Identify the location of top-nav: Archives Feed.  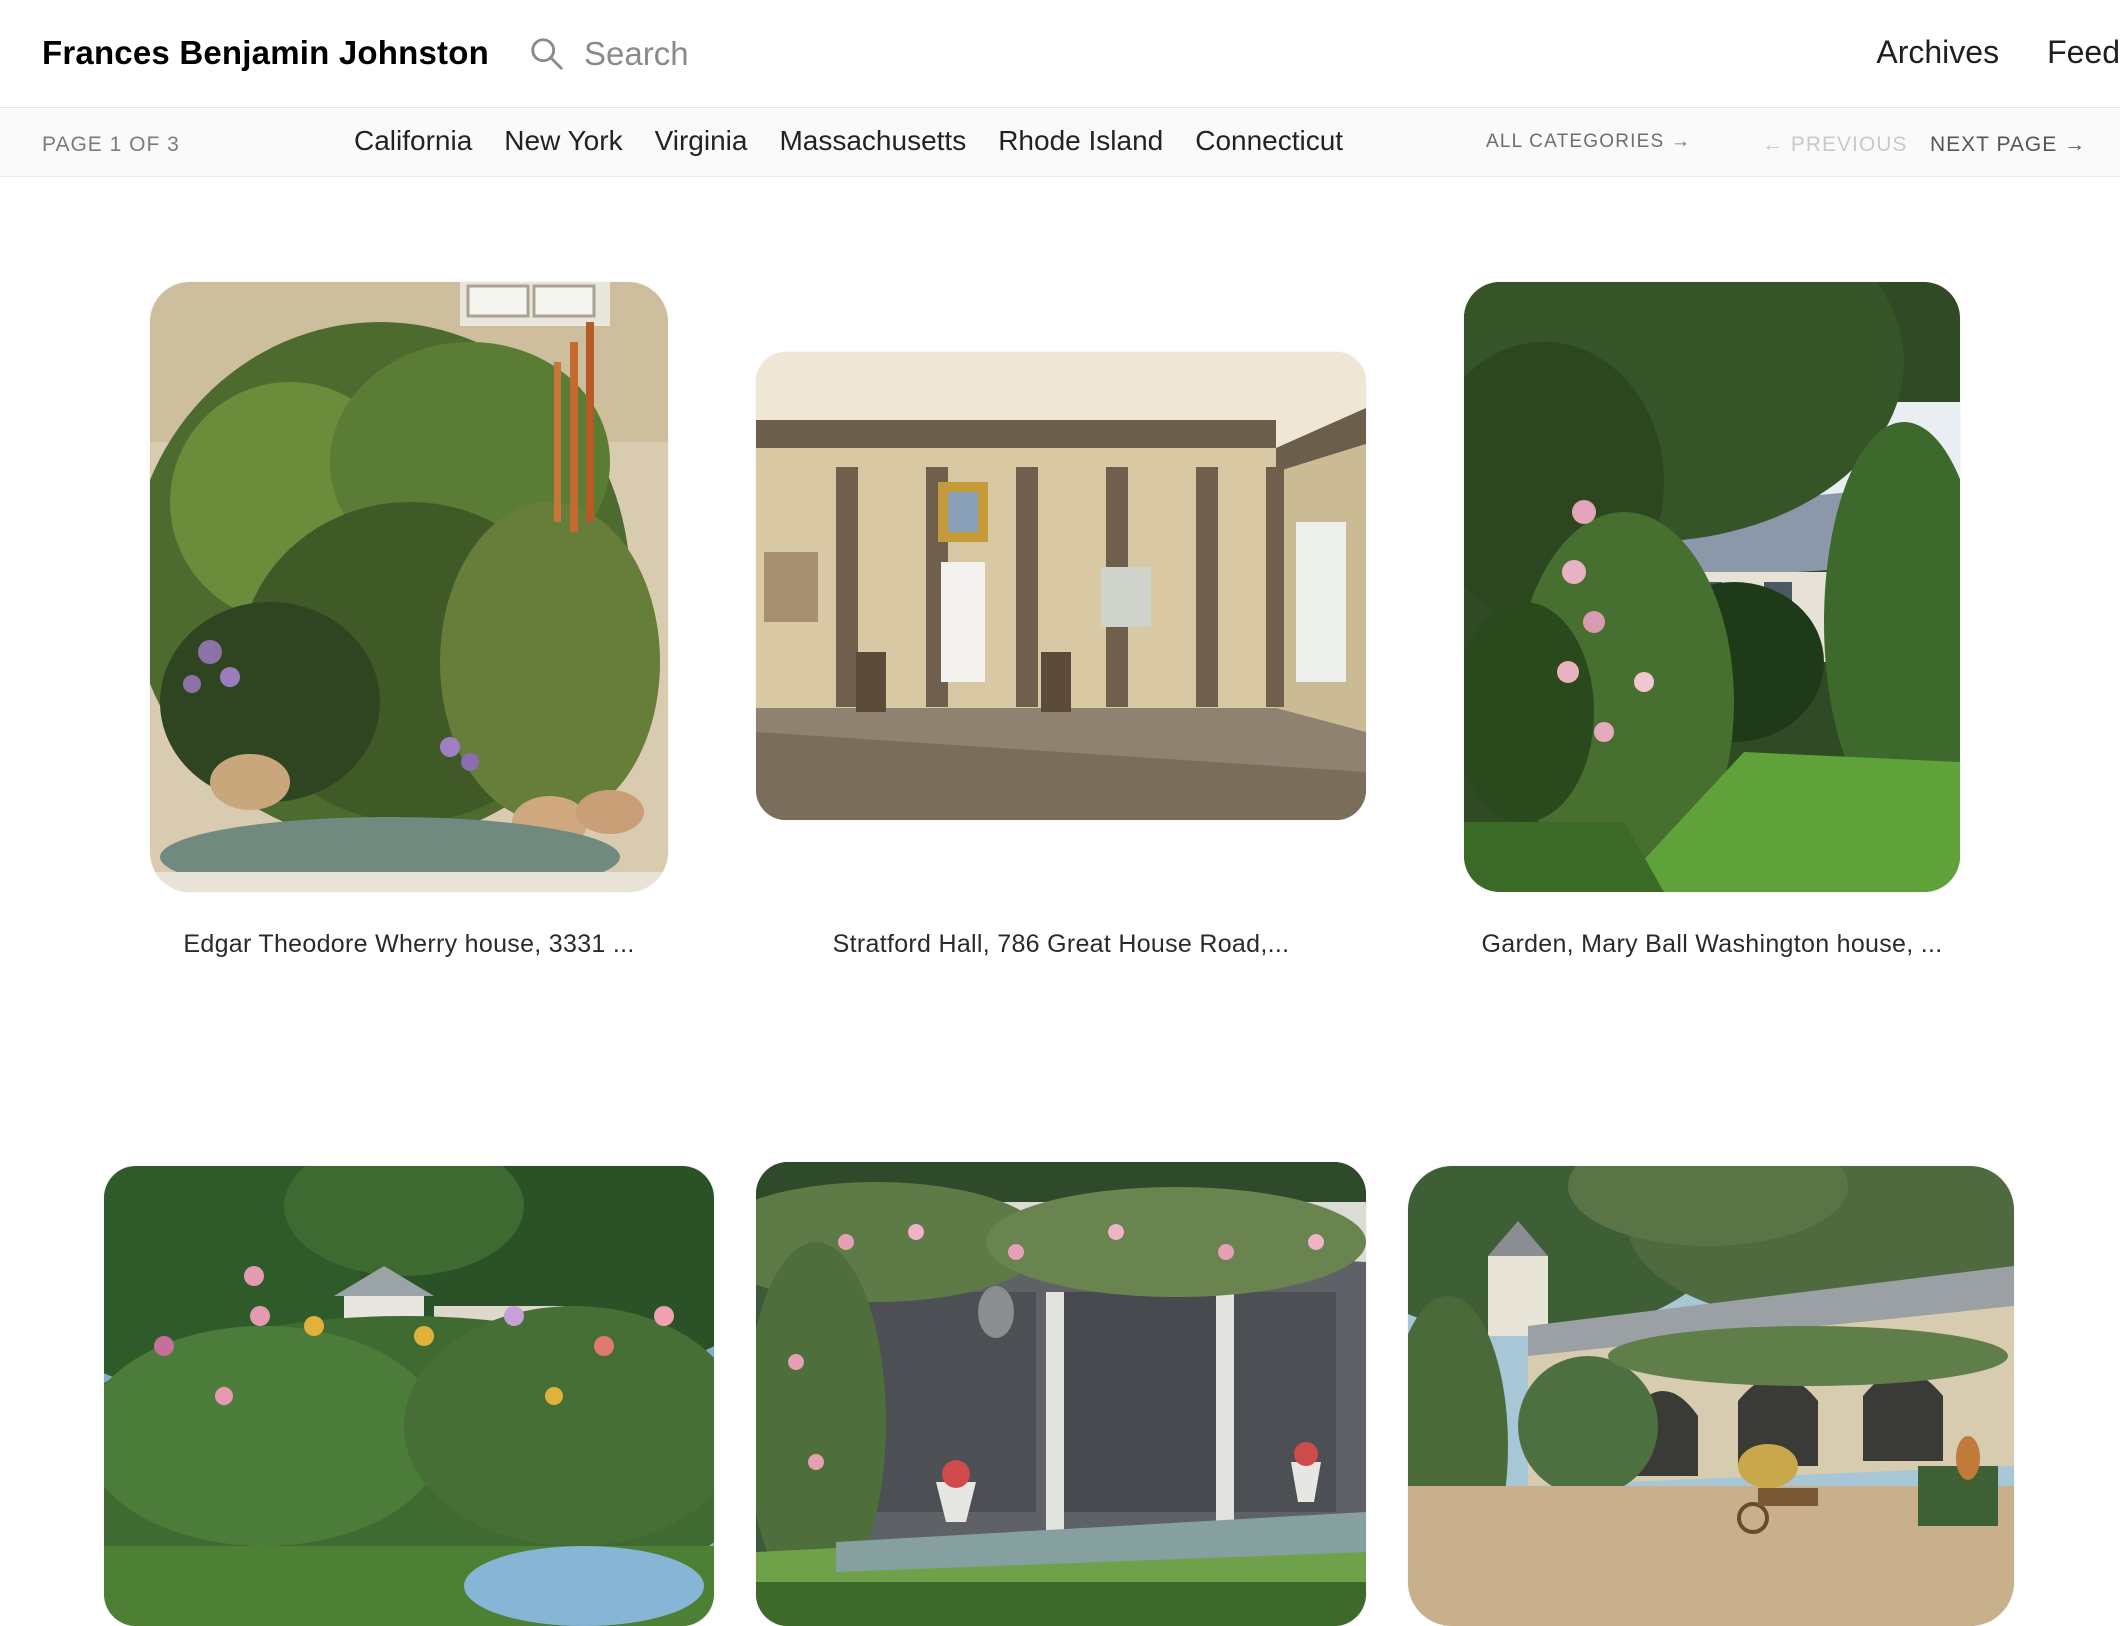
(1998, 52).